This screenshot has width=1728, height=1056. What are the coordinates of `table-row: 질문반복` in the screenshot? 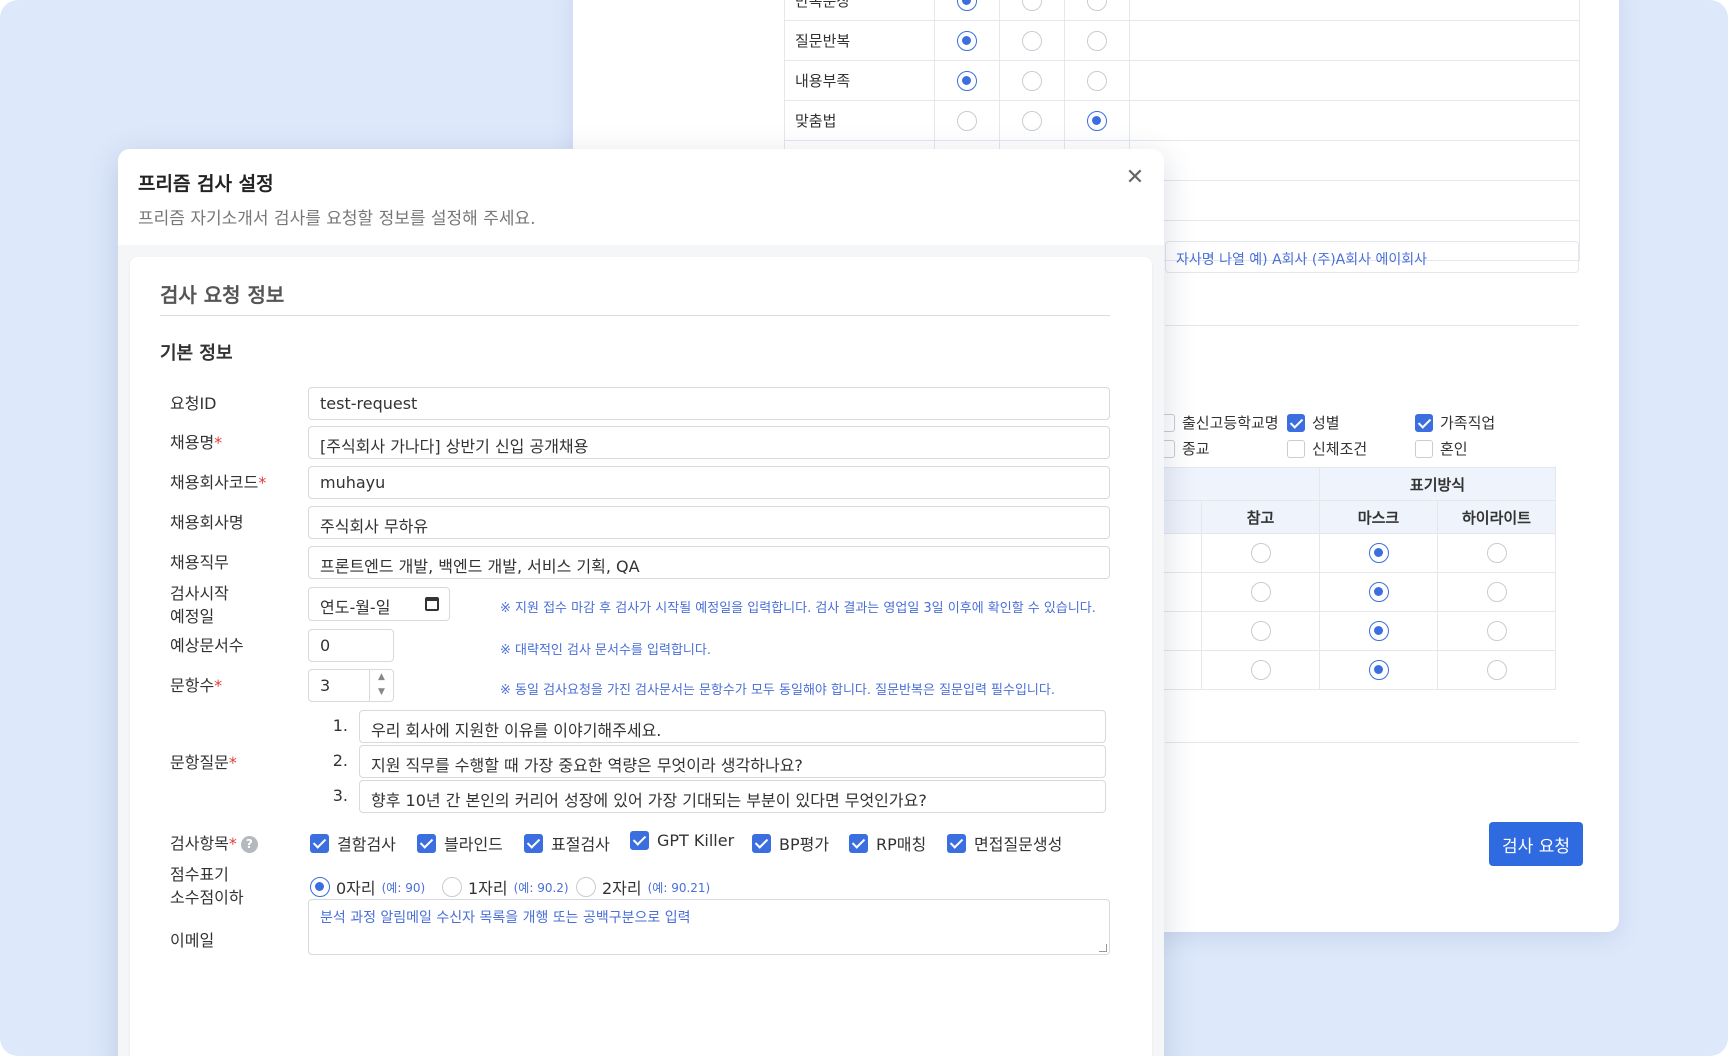 It's located at (1182, 40).